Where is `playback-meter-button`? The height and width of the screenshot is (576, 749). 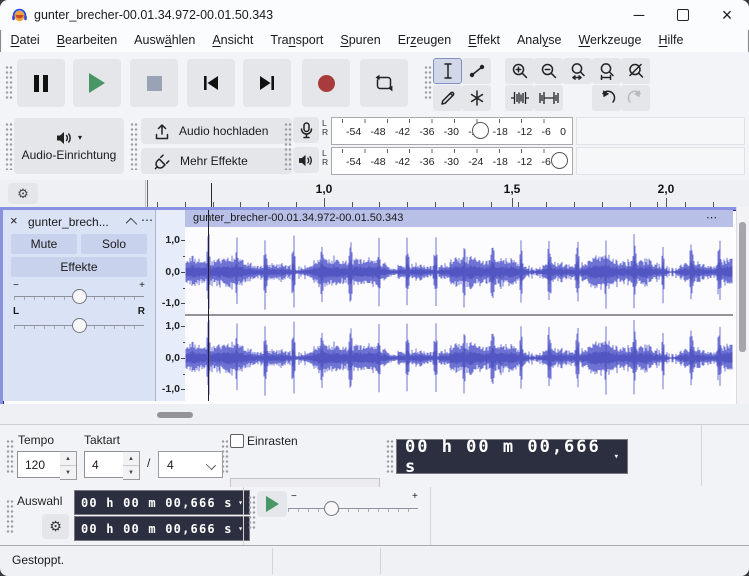 playback-meter-button is located at coordinates (306, 160).